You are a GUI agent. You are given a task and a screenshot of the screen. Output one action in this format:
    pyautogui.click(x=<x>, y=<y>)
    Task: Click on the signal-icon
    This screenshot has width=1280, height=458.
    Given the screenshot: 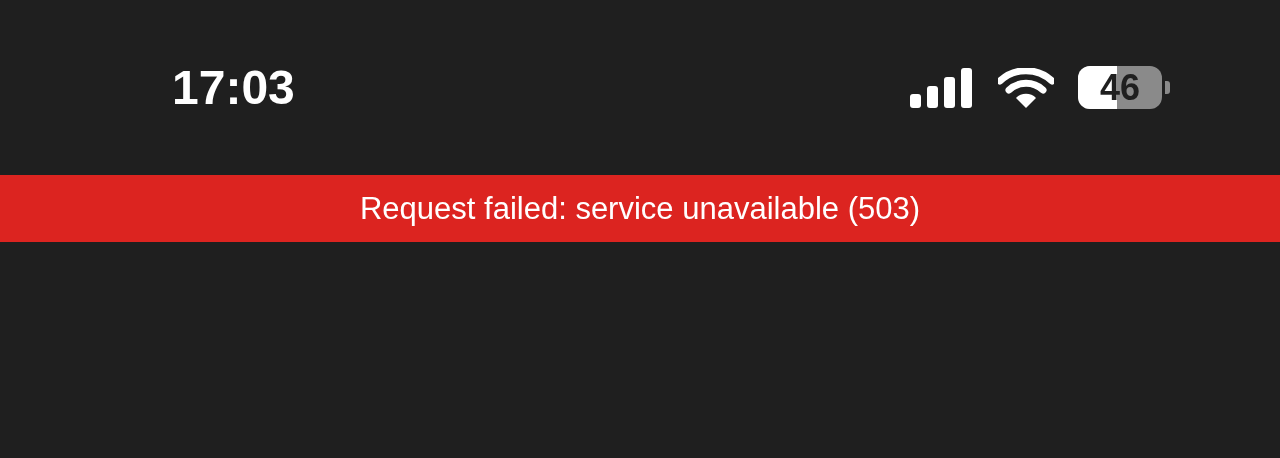 What is the action you would take?
    pyautogui.click(x=942, y=87)
    